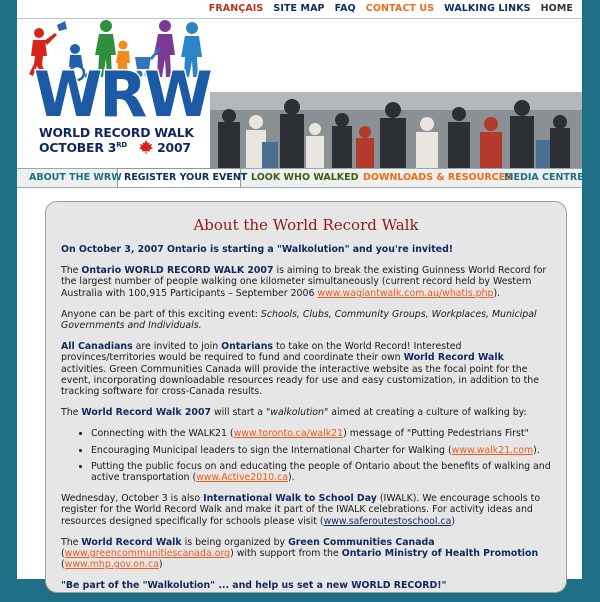 Image resolution: width=600 pixels, height=602 pixels. What do you see at coordinates (174, 147) in the screenshot?
I see `logo-date-year: 2007` at bounding box center [174, 147].